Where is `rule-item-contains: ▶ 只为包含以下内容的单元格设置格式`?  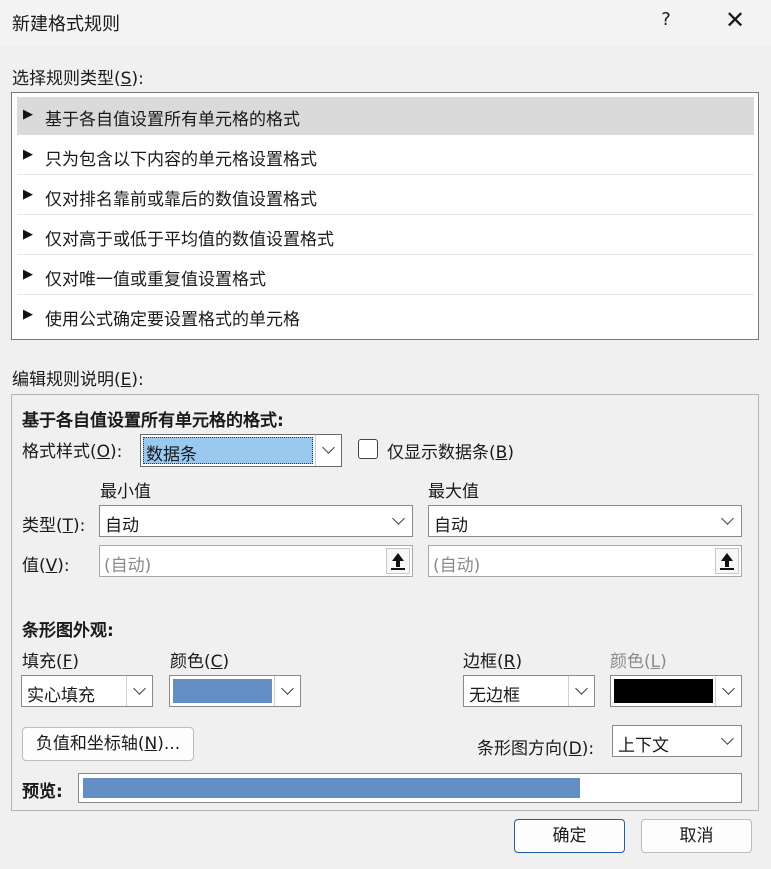
rule-item-contains: ▶ 只为包含以下内容的单元格设置格式 is located at coordinates (385, 156).